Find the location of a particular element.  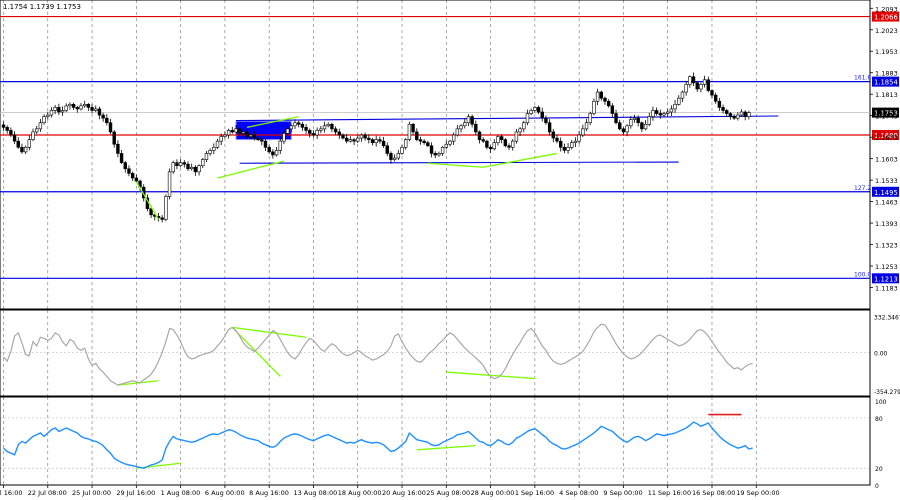

cci-tick-label: 0.00 is located at coordinates (881, 353).